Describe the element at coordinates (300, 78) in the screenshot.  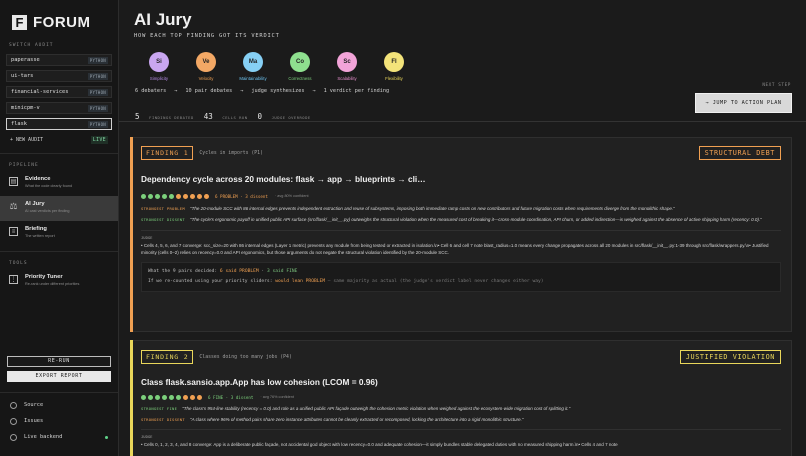
I see `agent-name: Correctness` at that location.